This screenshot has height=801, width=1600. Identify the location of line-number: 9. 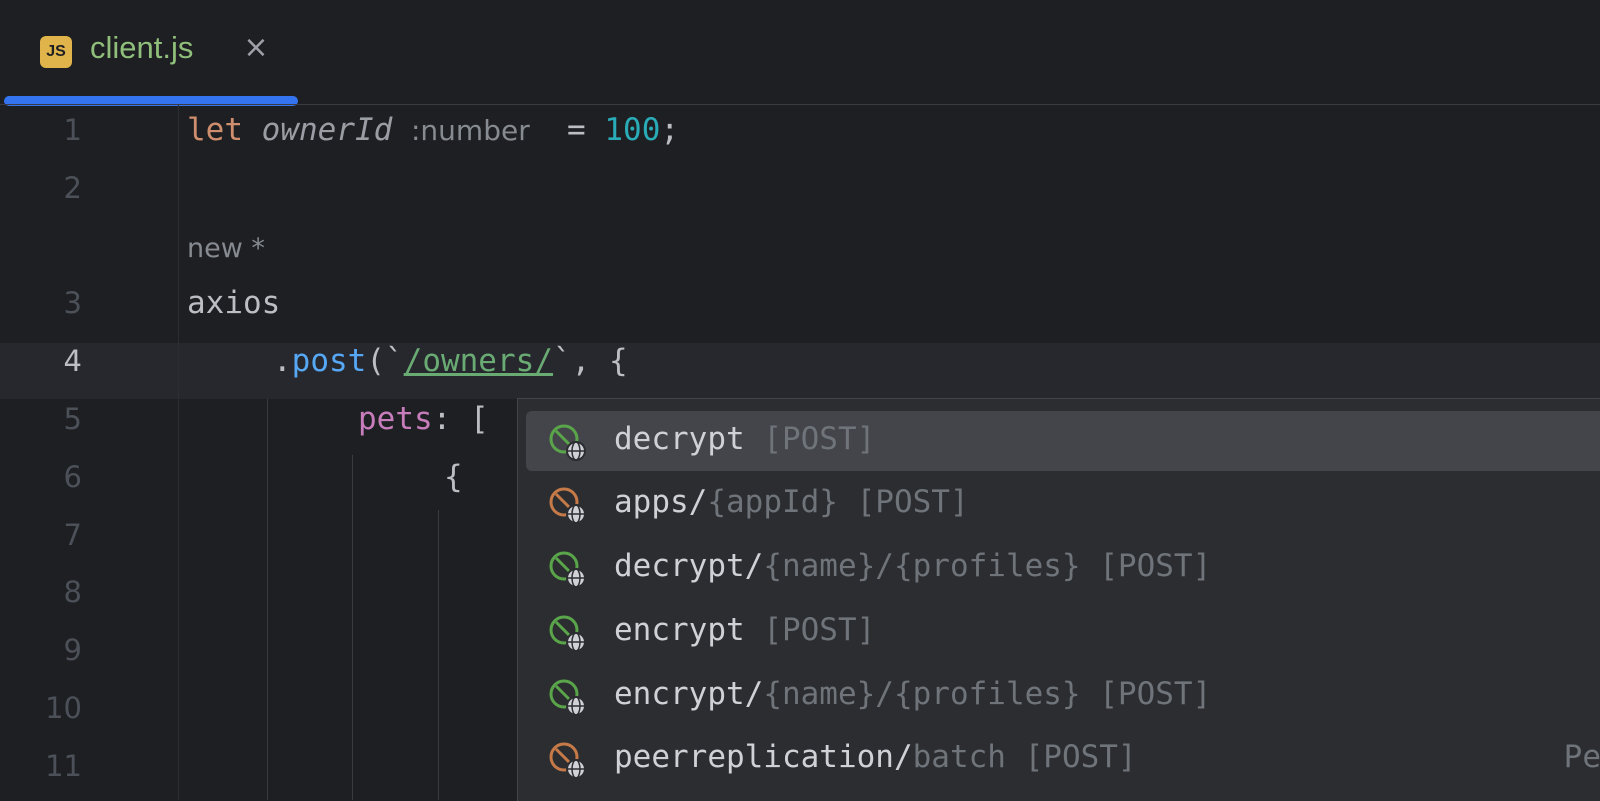
(72, 650).